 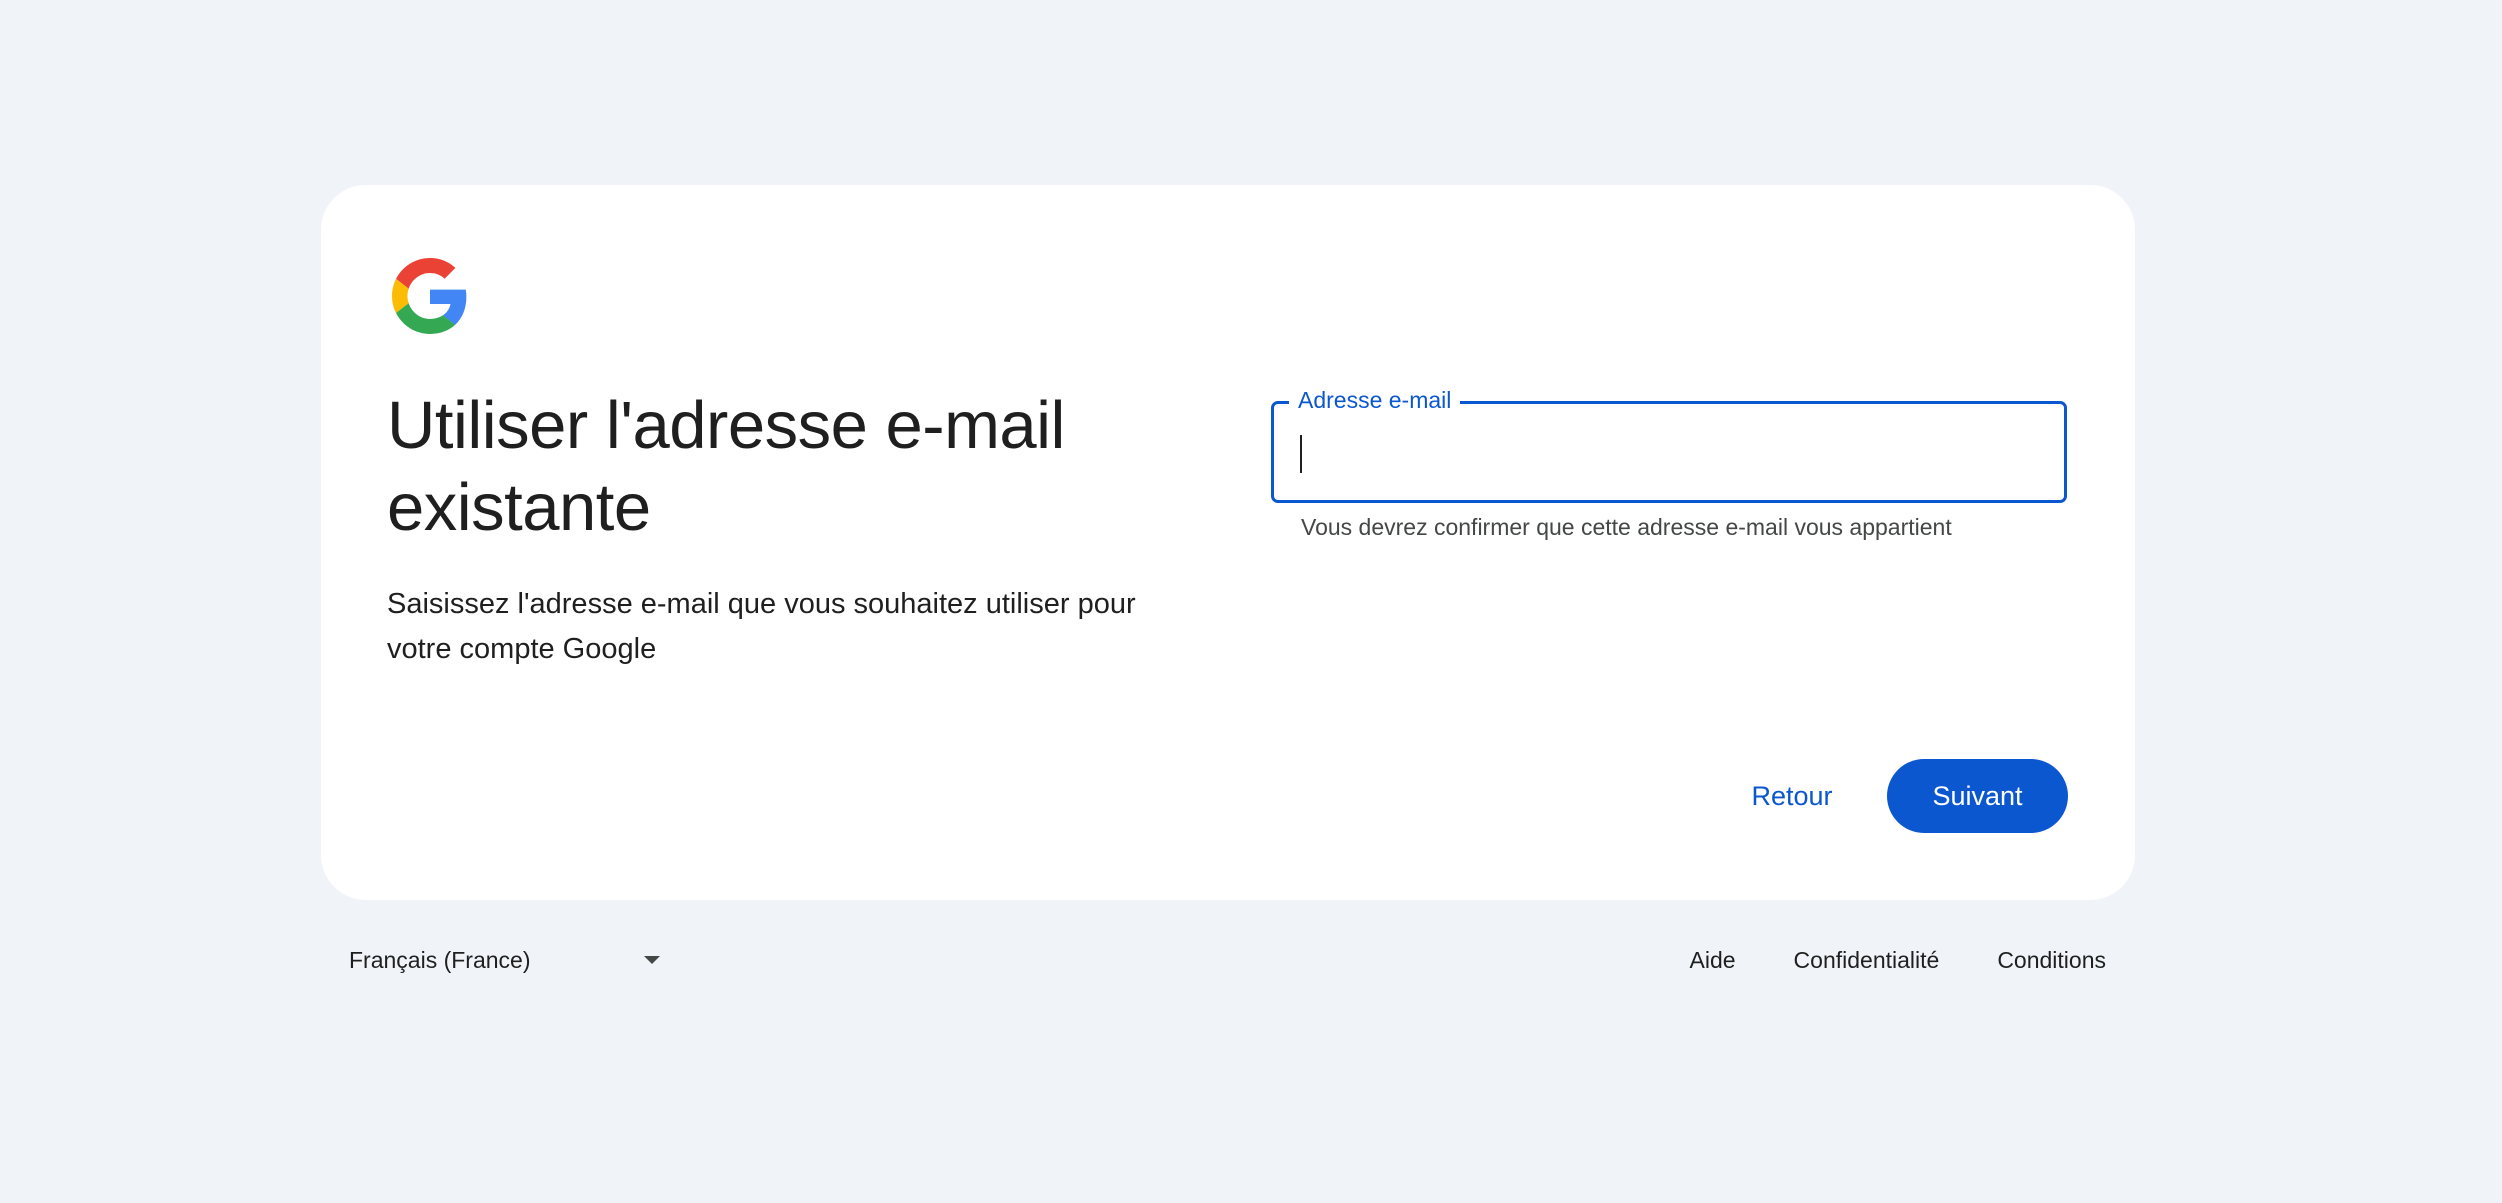 I want to click on google-logo-icon, so click(x=430, y=296).